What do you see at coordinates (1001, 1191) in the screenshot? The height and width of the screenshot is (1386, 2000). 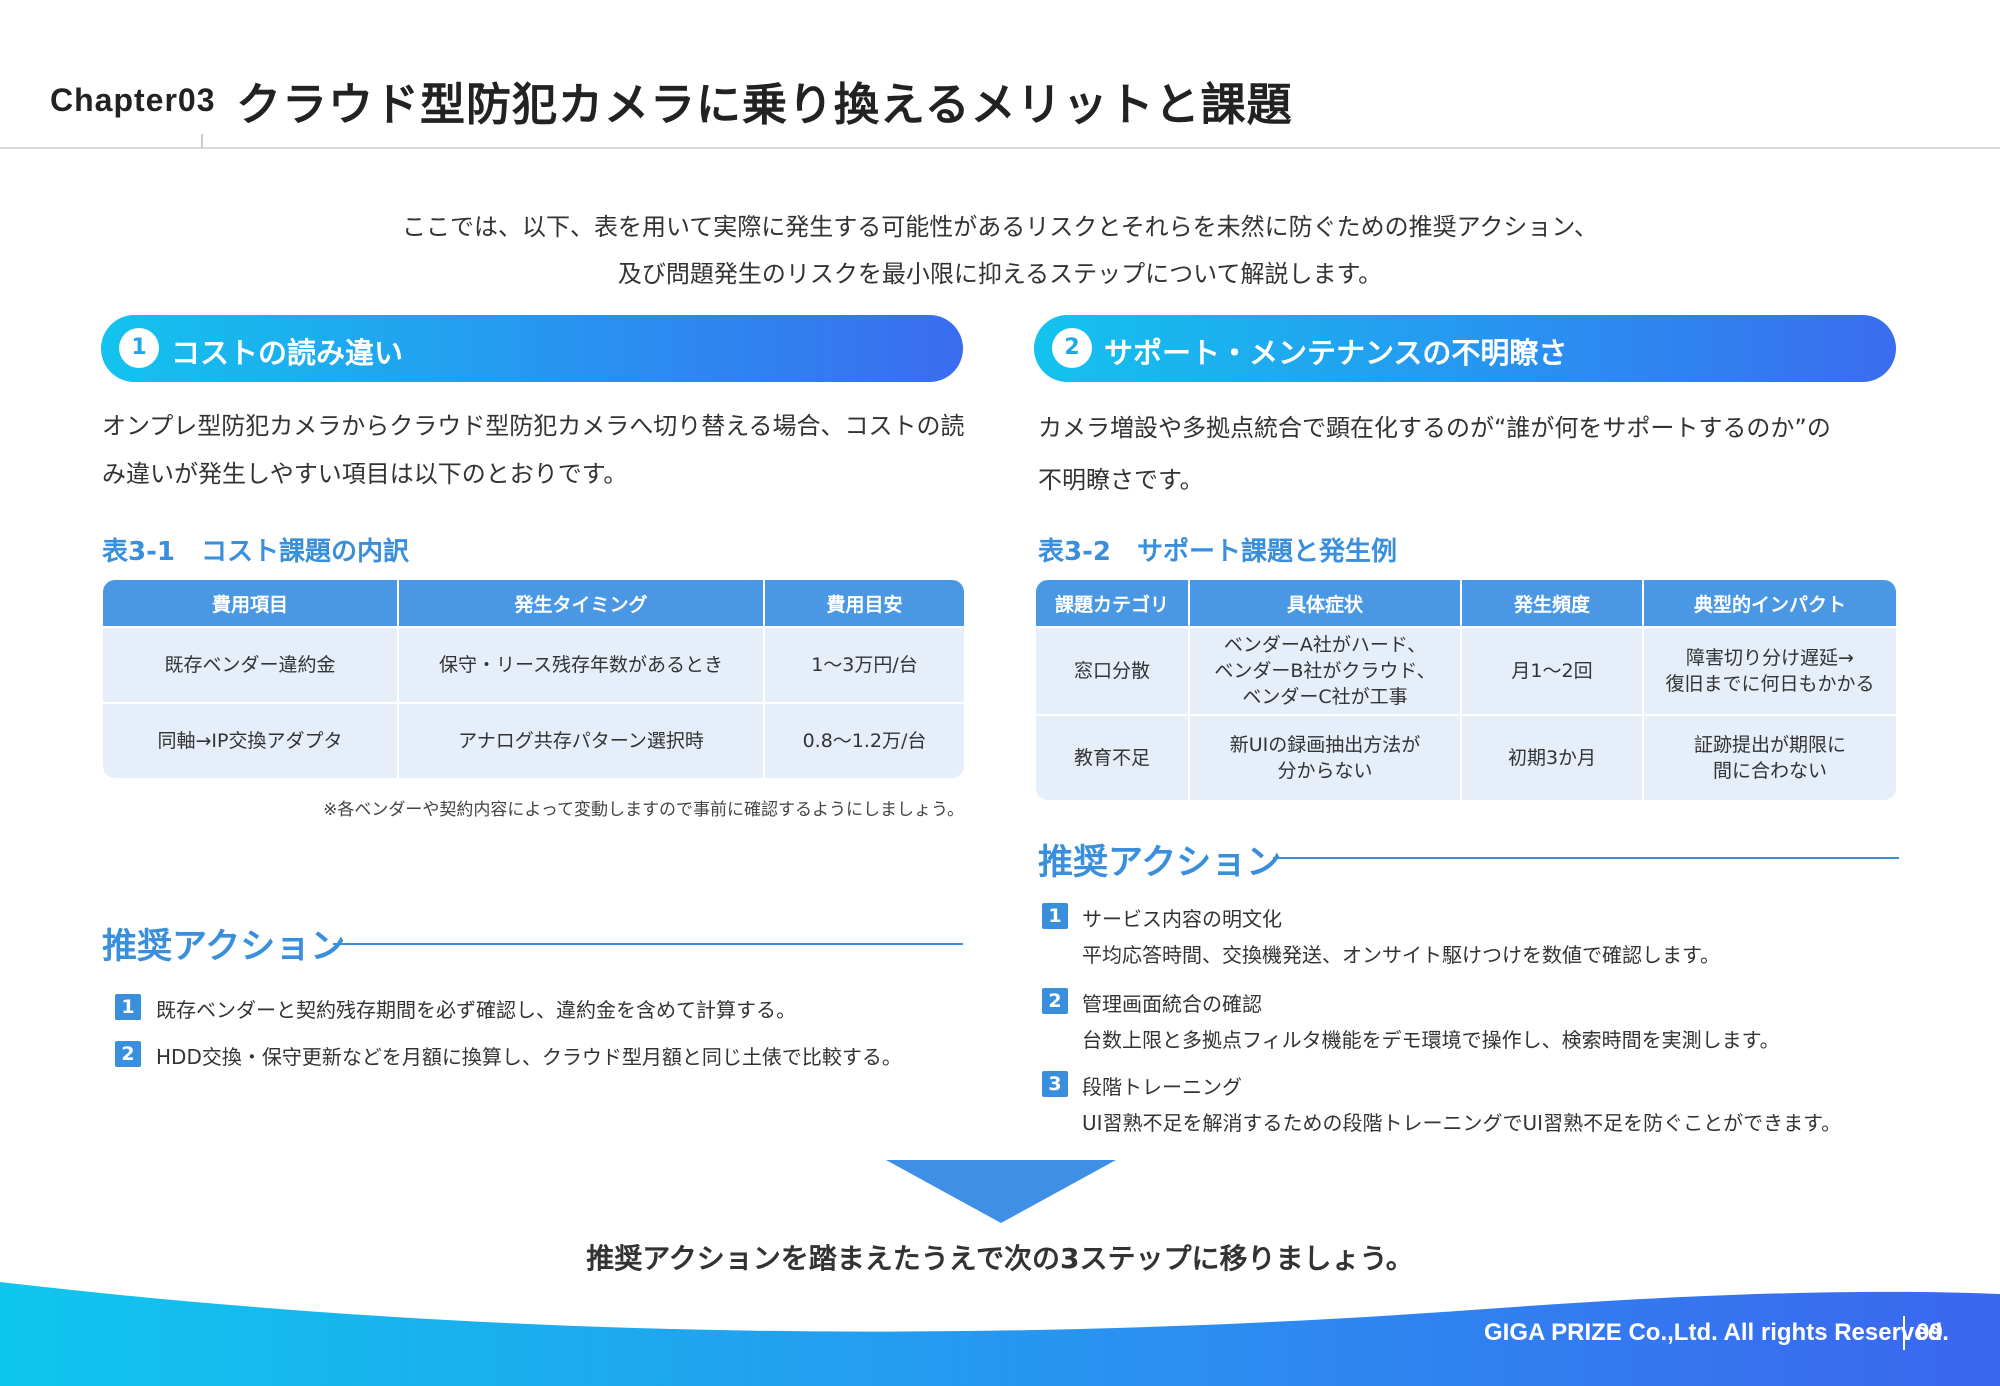 I see `down-arrow-icon` at bounding box center [1001, 1191].